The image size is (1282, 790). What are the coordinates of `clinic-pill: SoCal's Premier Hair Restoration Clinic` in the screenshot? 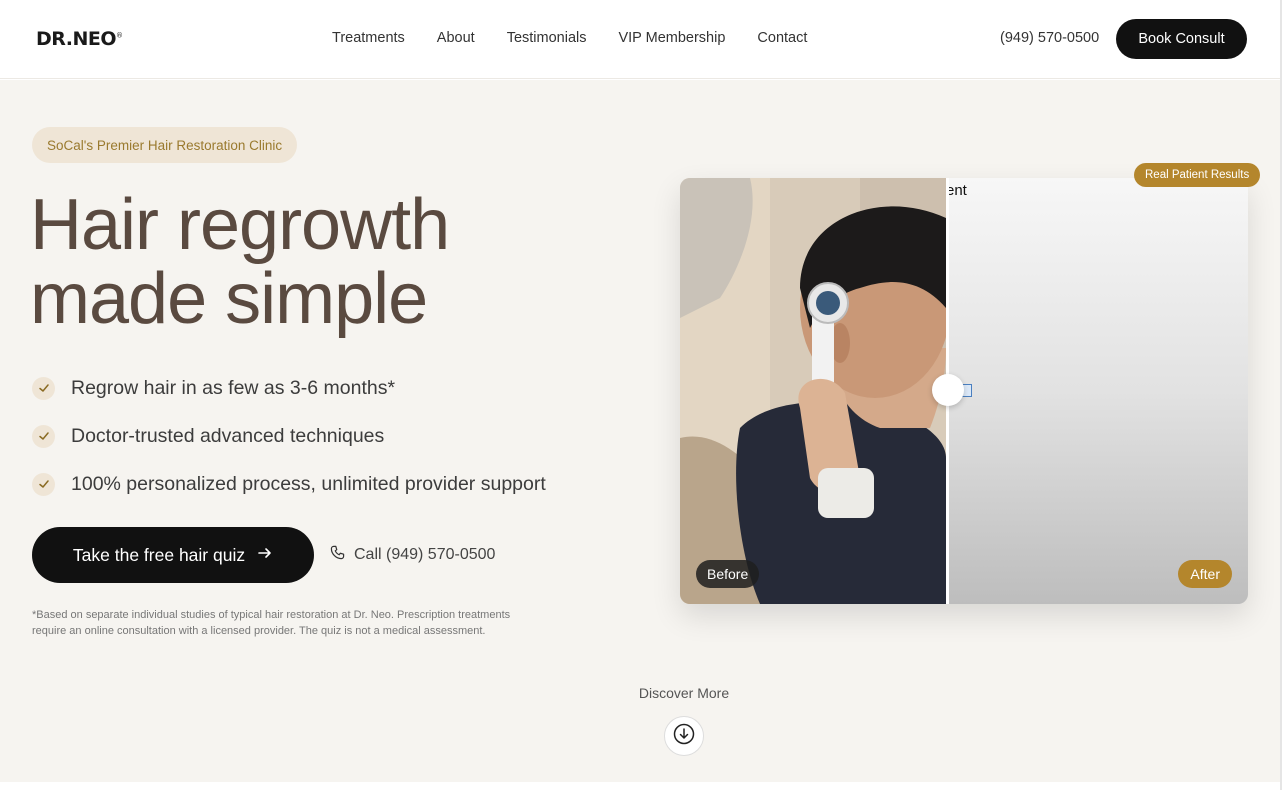 It's located at (165, 145).